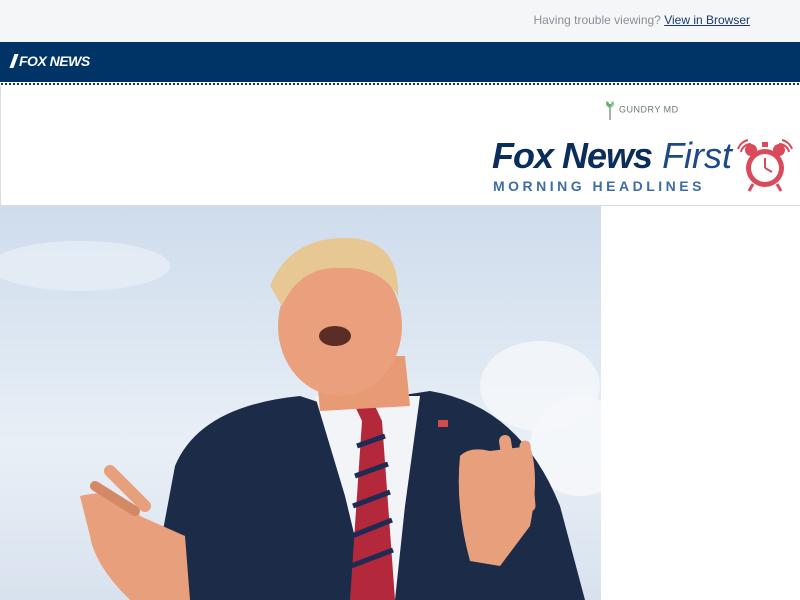 The height and width of the screenshot is (600, 800). What do you see at coordinates (599, 186) in the screenshot?
I see `newsletter-subtitle: MORNING HEADLINES` at bounding box center [599, 186].